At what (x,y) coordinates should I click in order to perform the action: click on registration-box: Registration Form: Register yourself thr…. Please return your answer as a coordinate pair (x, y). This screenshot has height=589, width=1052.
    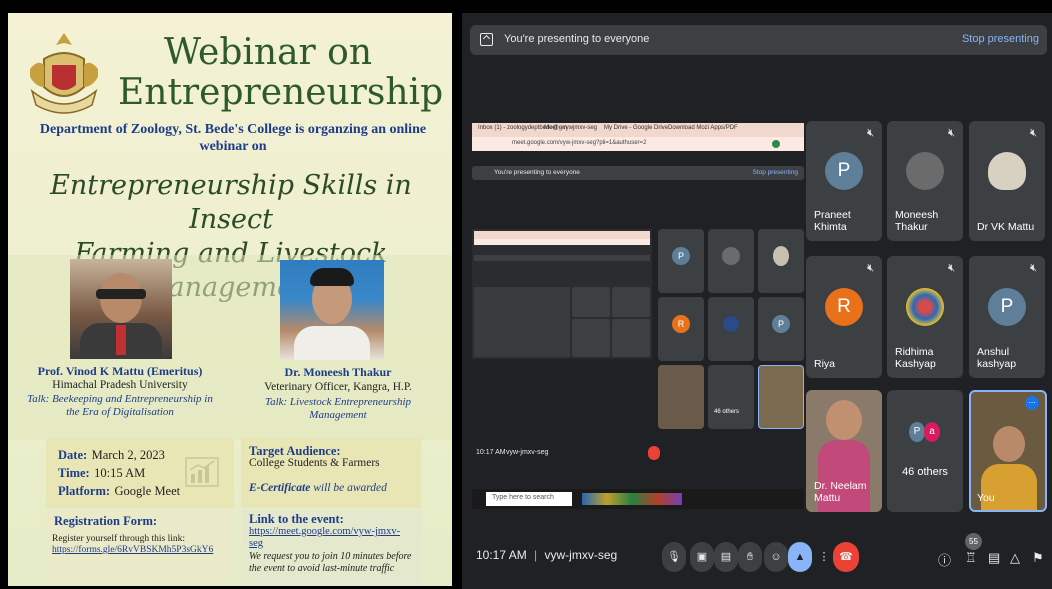
    Looking at the image, I should click on (140, 545).